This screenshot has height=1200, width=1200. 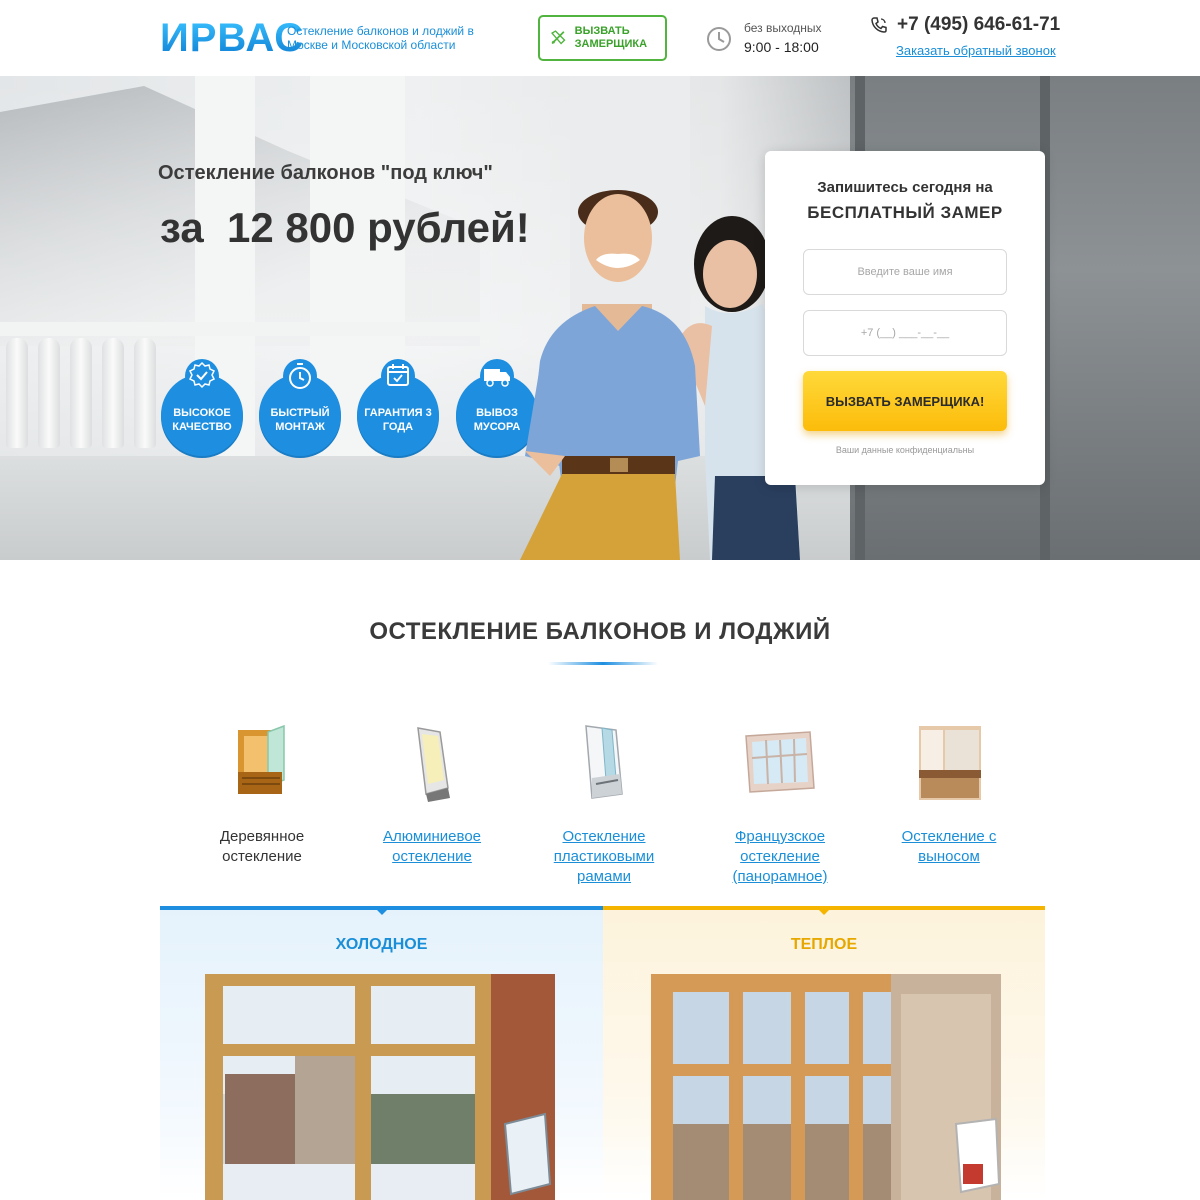 I want to click on badge-check-icon, so click(x=202, y=376).